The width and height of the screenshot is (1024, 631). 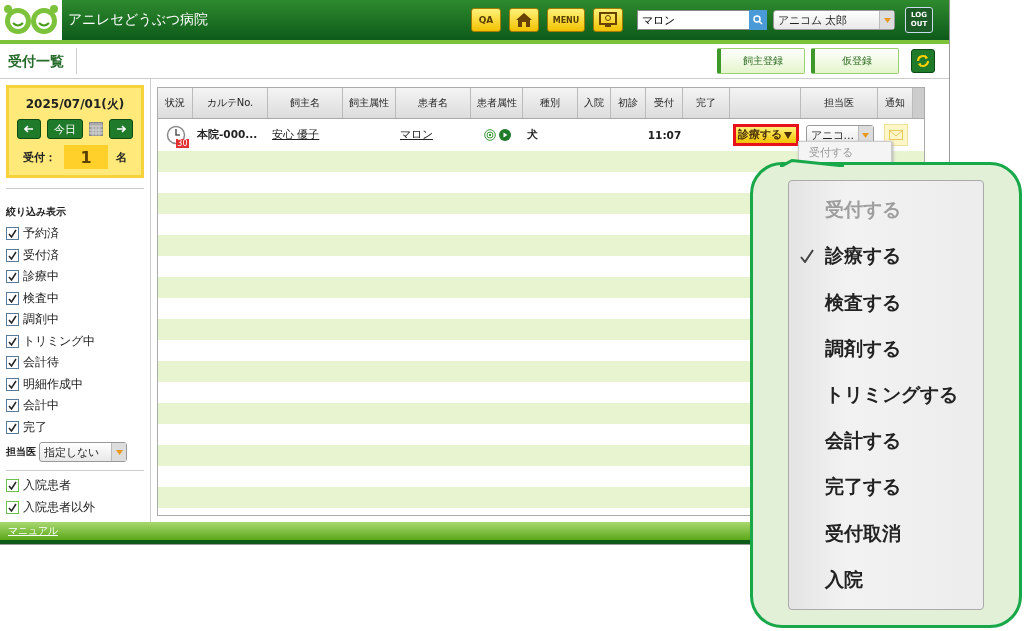 What do you see at coordinates (75, 104) in the screenshot?
I see `date-text: 2025/07/01(火)` at bounding box center [75, 104].